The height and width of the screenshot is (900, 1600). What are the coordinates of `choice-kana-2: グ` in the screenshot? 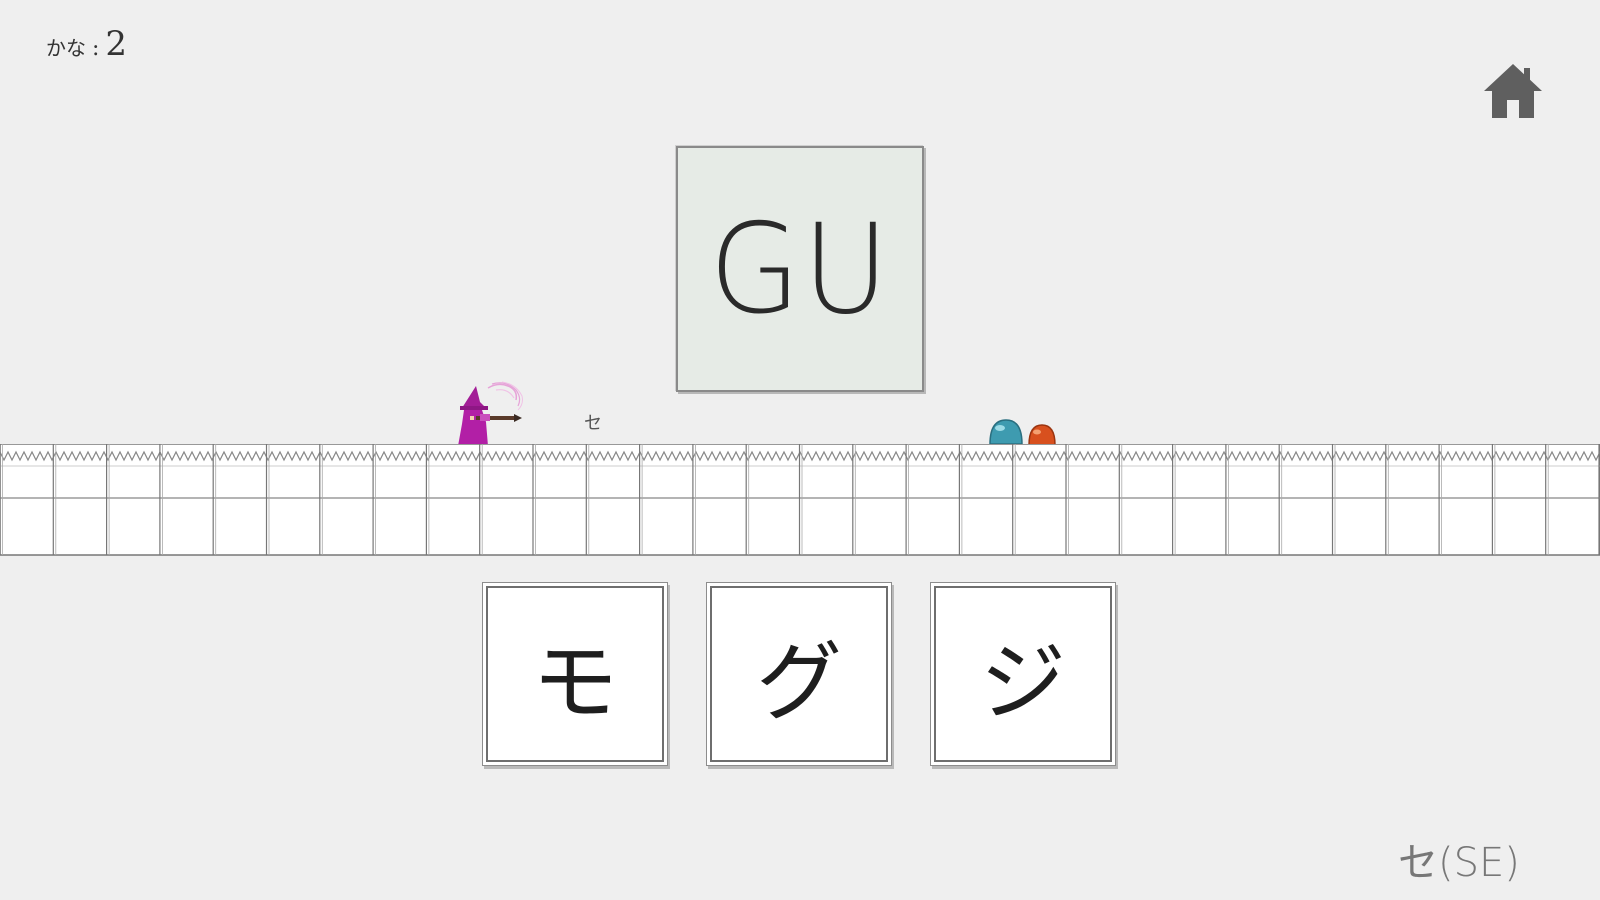 It's located at (799, 682).